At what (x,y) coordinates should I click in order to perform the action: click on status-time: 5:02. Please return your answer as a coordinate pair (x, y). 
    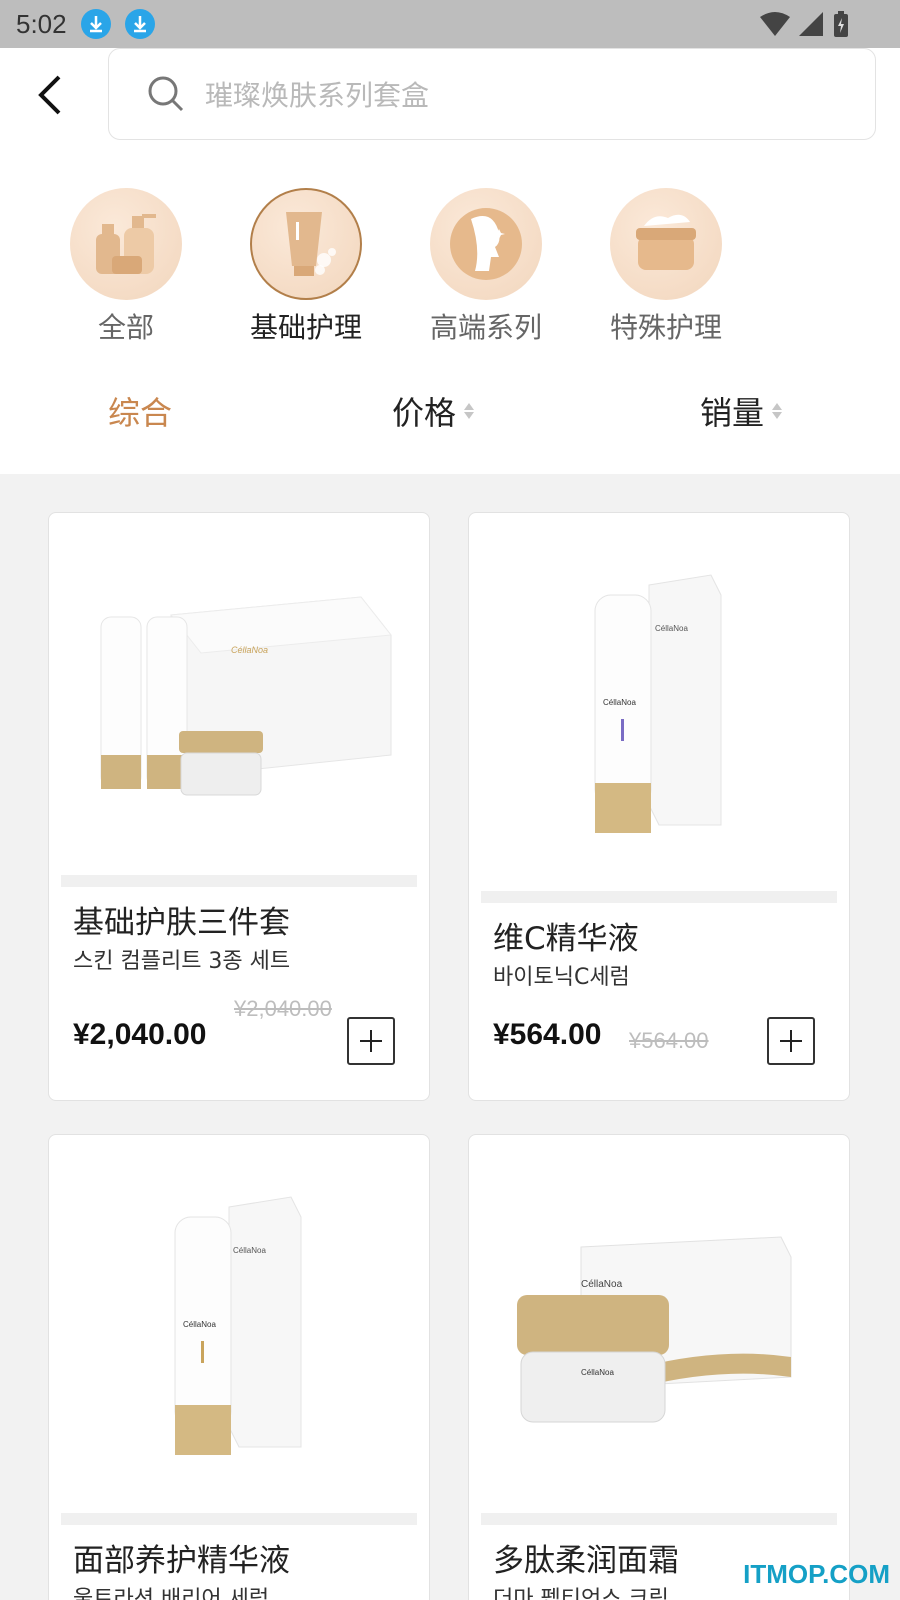
    Looking at the image, I should click on (41, 23).